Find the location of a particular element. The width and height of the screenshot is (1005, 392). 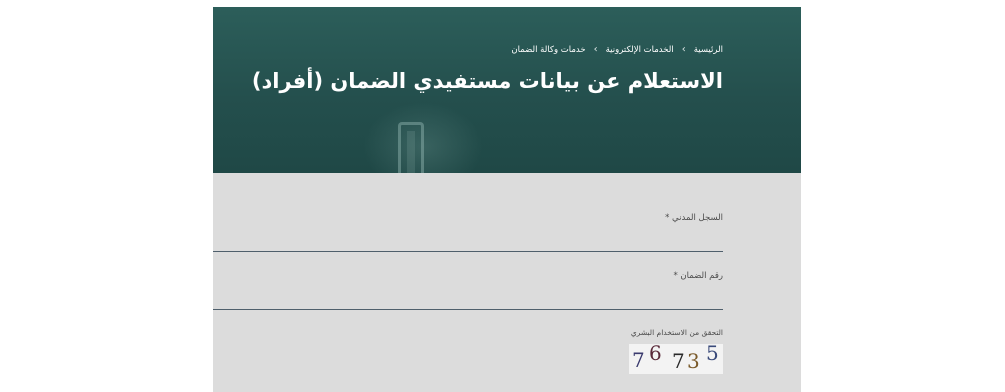

kingdom-tower-graphic is located at coordinates (411, 147).